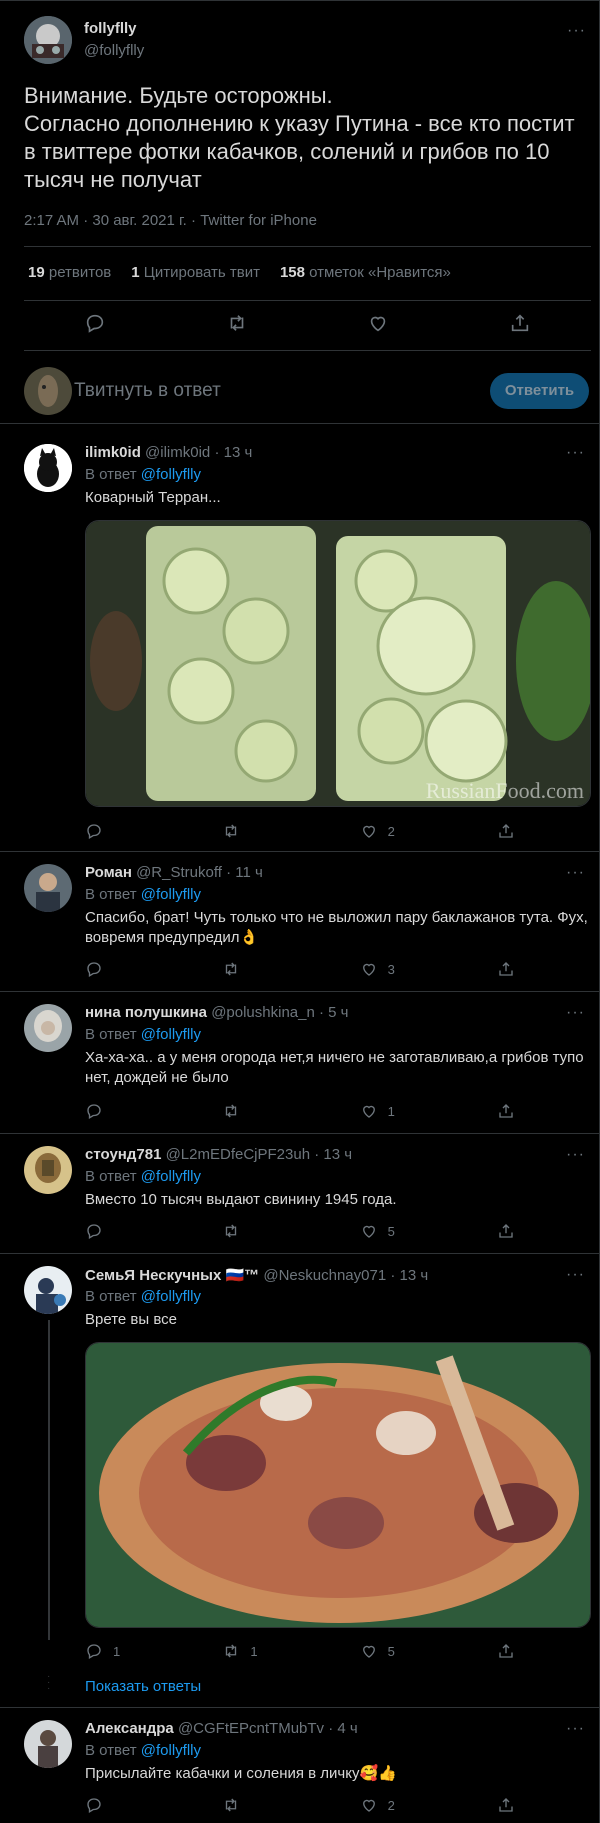  Describe the element at coordinates (147, 391) in the screenshot. I see `reply-input: Твитнуть в ответ` at that location.